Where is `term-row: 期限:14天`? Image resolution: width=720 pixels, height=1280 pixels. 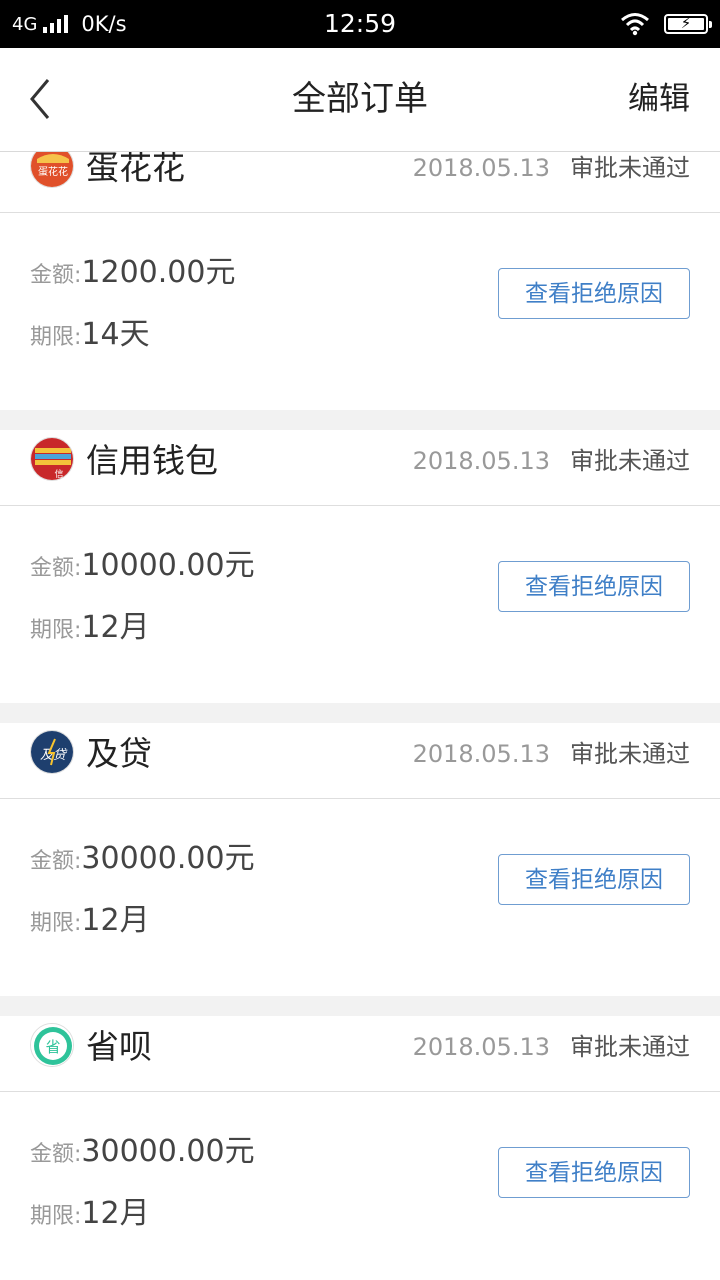
term-row: 期限:14天 is located at coordinates (90, 331).